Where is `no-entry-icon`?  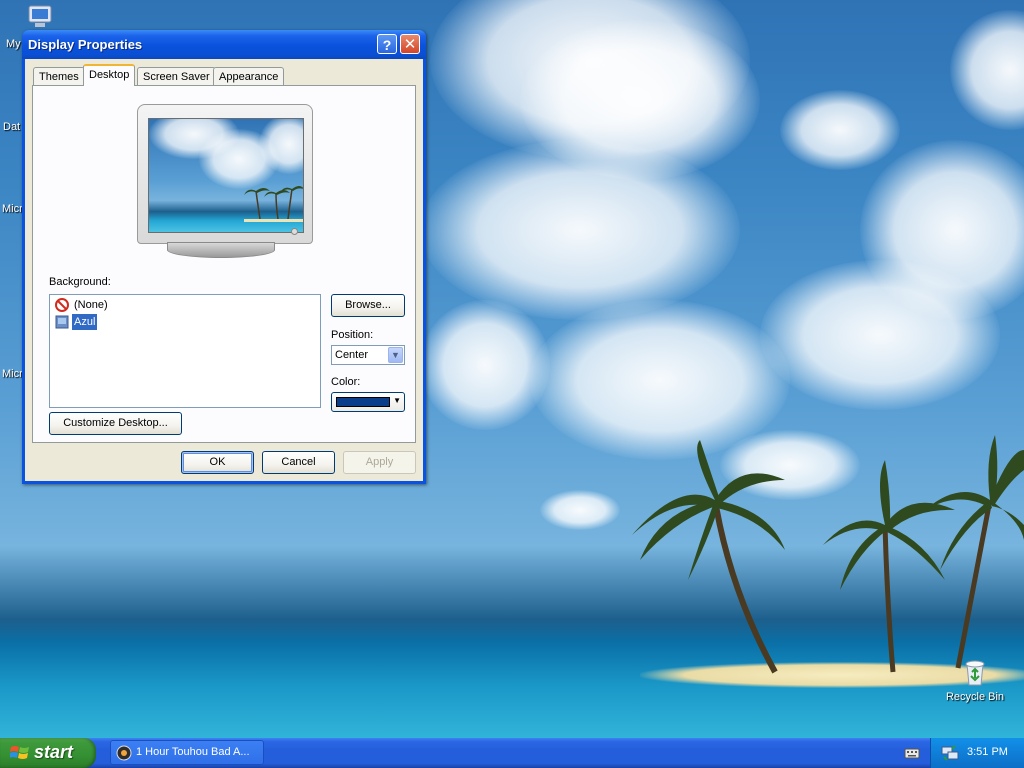
no-entry-icon is located at coordinates (62, 305).